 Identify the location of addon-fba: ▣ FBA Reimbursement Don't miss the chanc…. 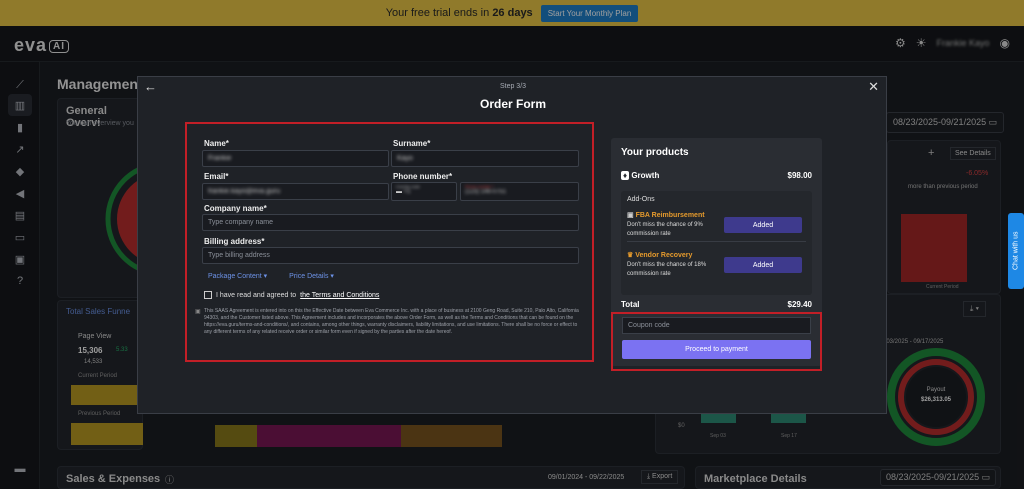
(717, 225).